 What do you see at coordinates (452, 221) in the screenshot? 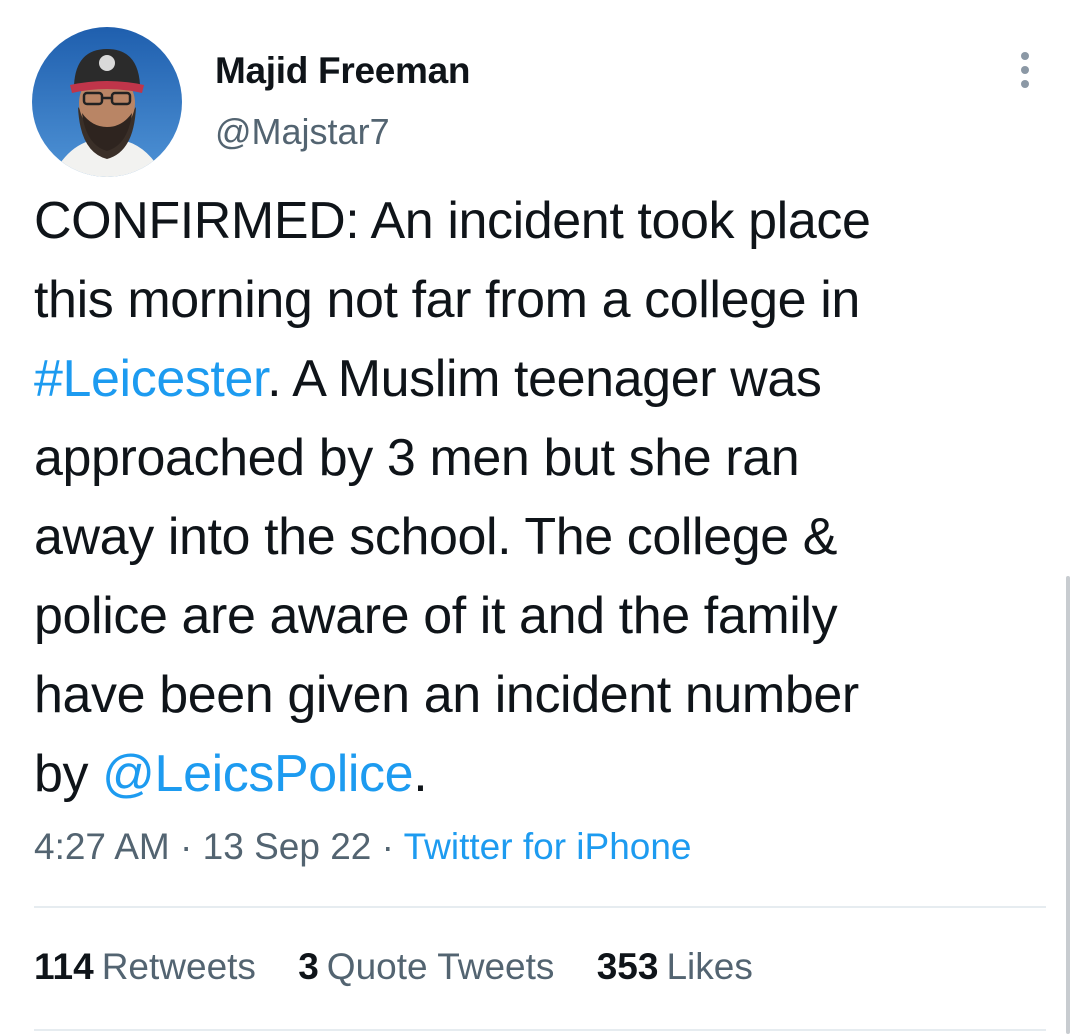
I see `tweet-text-segment: CONFIRMED: An incident took place` at bounding box center [452, 221].